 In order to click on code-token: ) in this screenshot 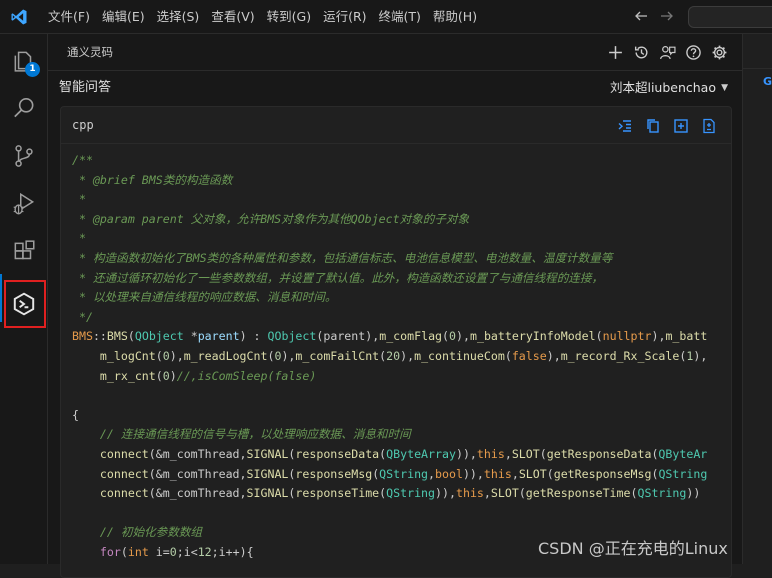, I will do `click(173, 375)`.